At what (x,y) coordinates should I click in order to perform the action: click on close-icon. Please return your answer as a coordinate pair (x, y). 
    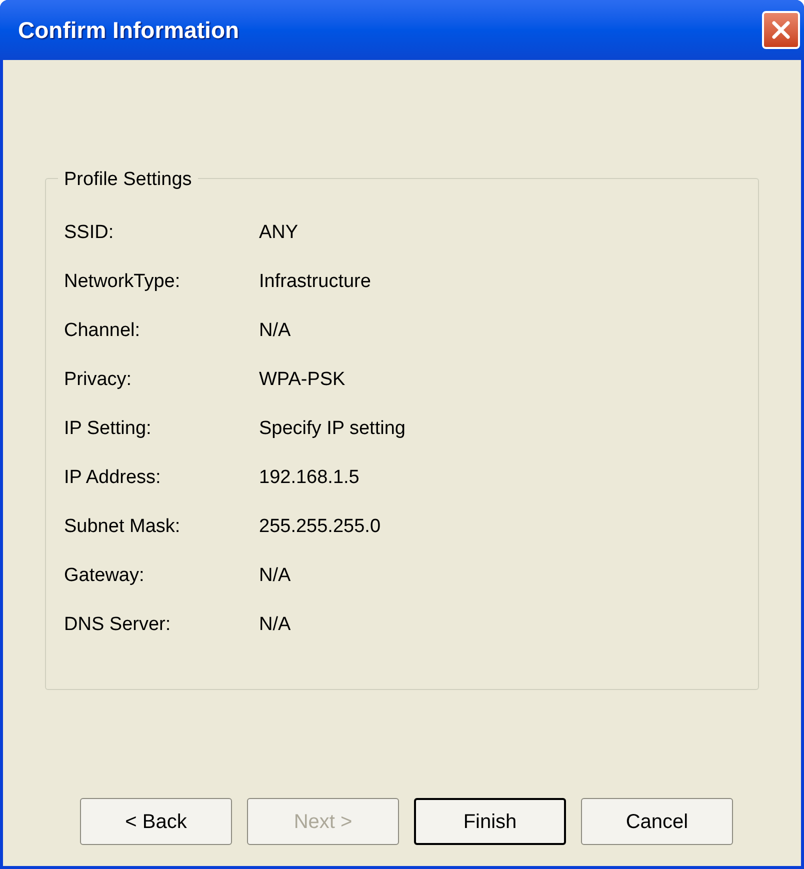
    Looking at the image, I should click on (781, 30).